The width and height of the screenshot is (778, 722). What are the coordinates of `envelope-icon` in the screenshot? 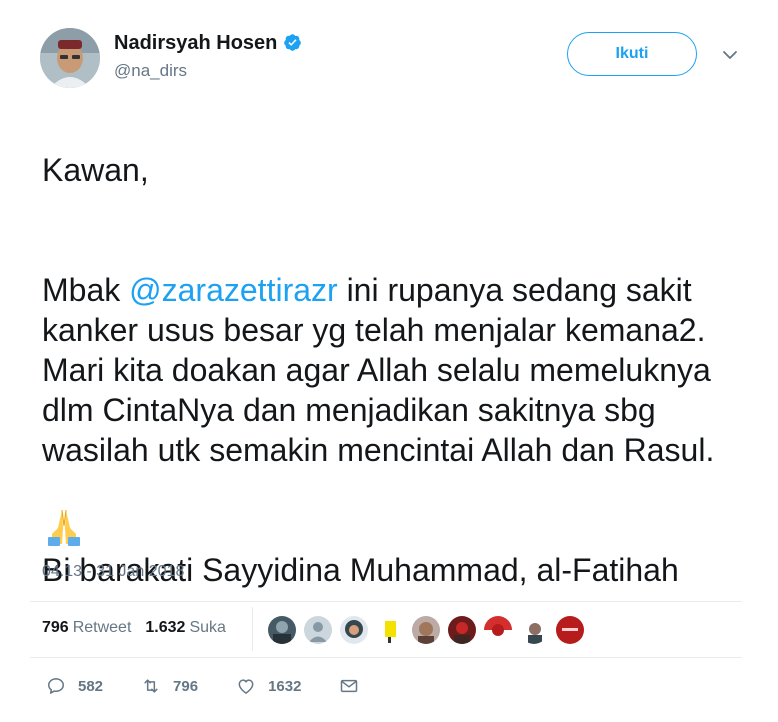 It's located at (349, 686).